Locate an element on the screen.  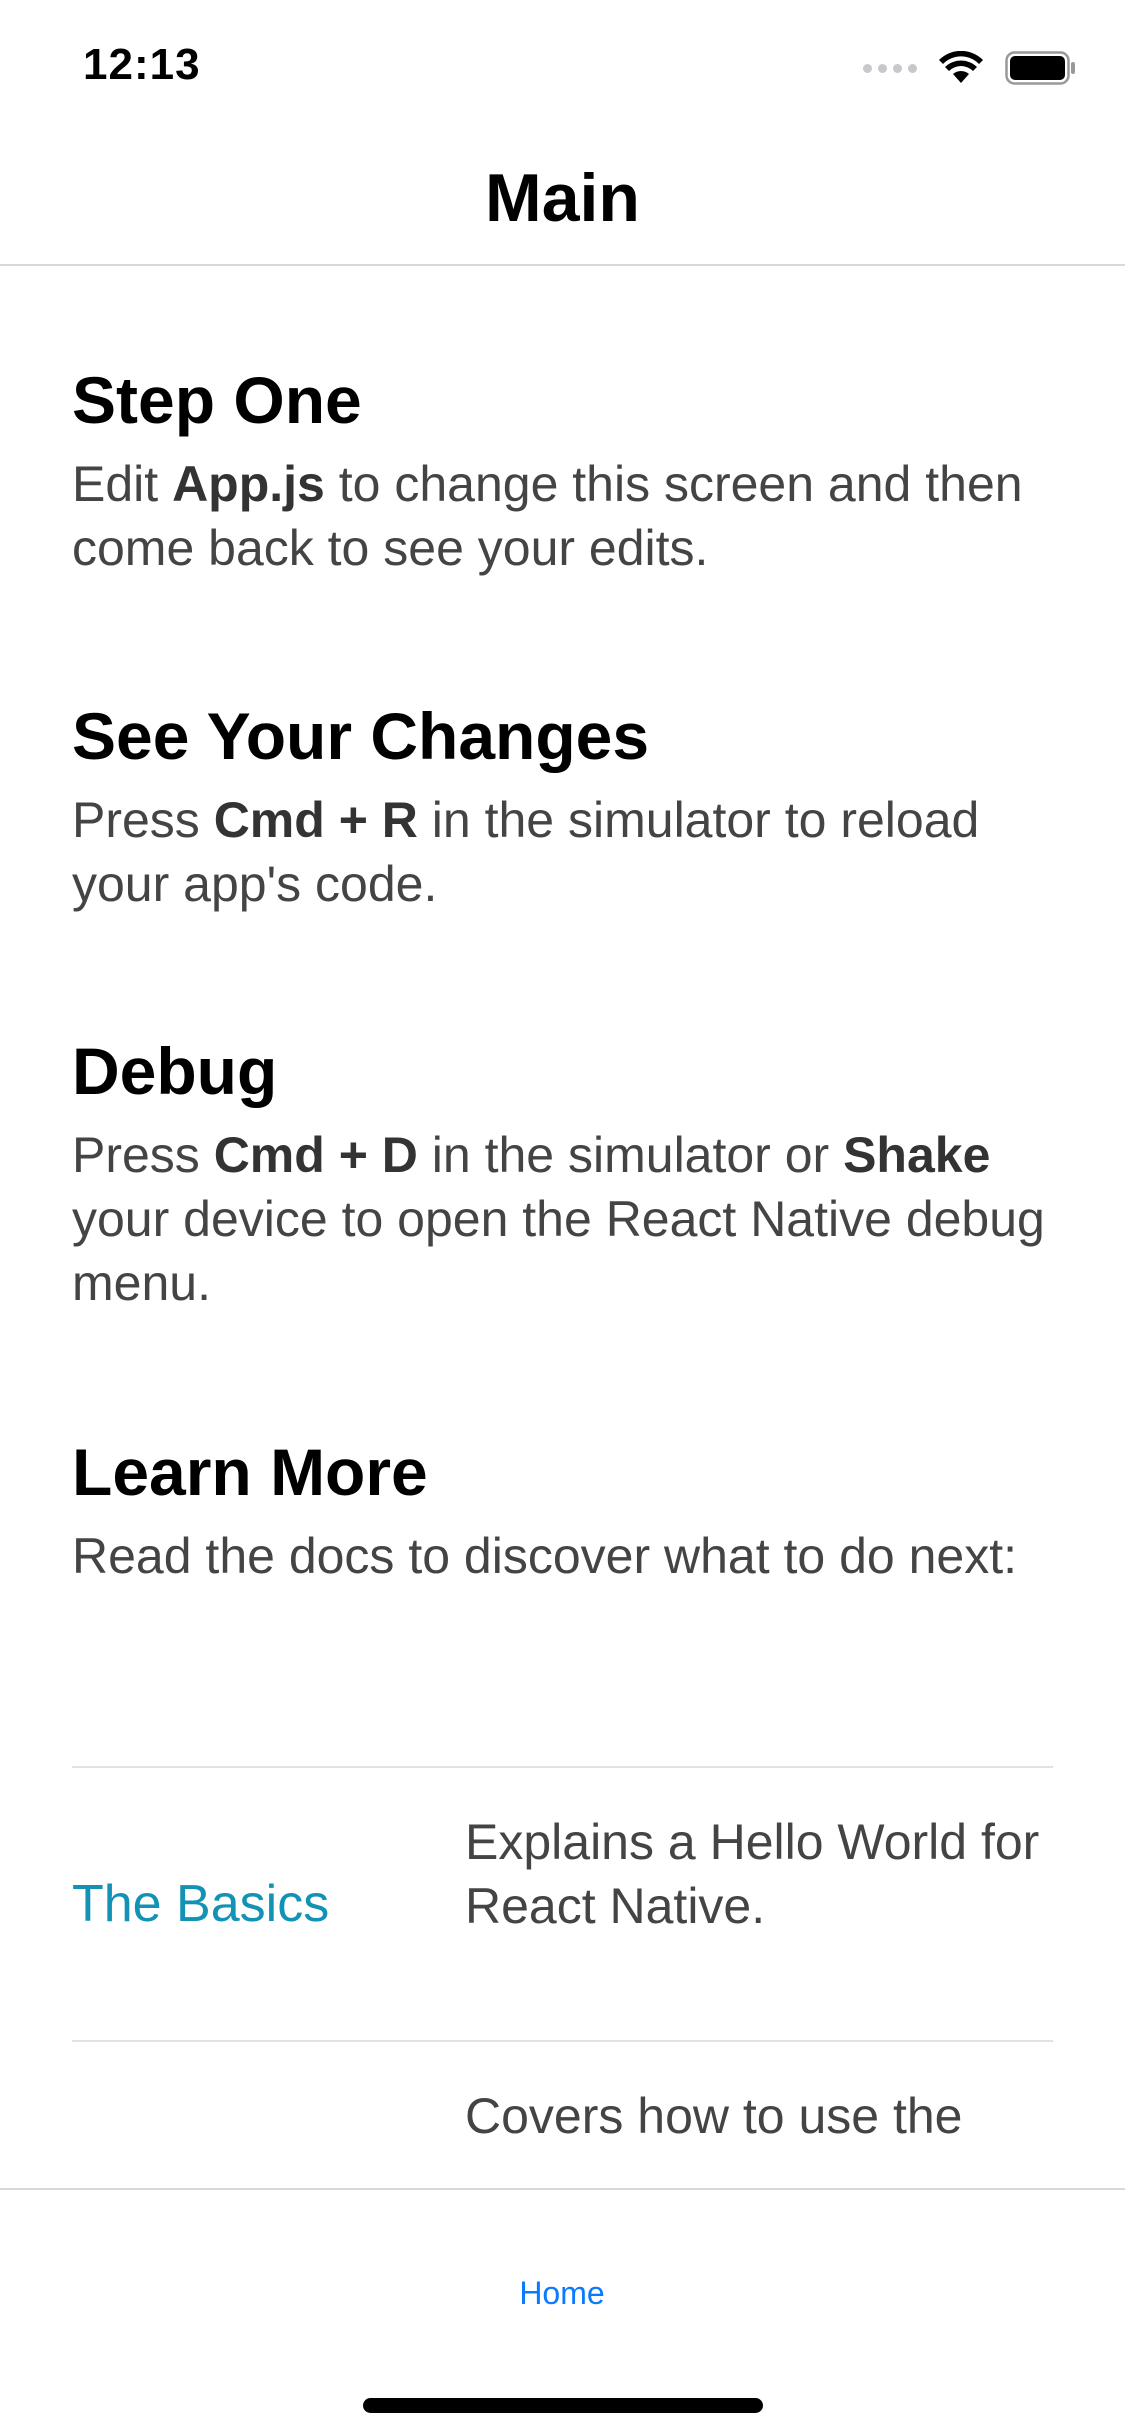
section-title: Step One is located at coordinates (217, 400).